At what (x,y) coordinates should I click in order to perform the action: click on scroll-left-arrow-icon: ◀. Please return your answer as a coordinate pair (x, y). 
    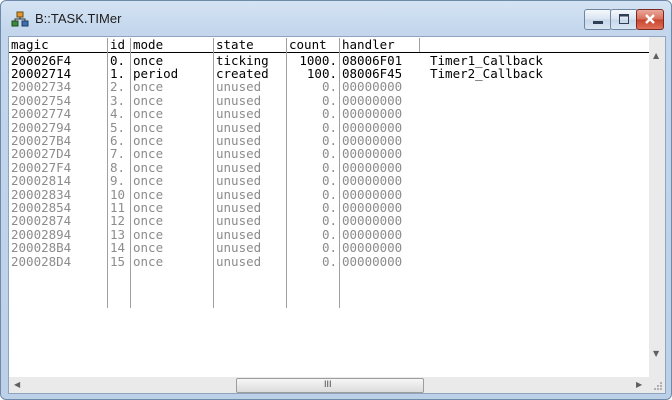
    Looking at the image, I should click on (17, 384).